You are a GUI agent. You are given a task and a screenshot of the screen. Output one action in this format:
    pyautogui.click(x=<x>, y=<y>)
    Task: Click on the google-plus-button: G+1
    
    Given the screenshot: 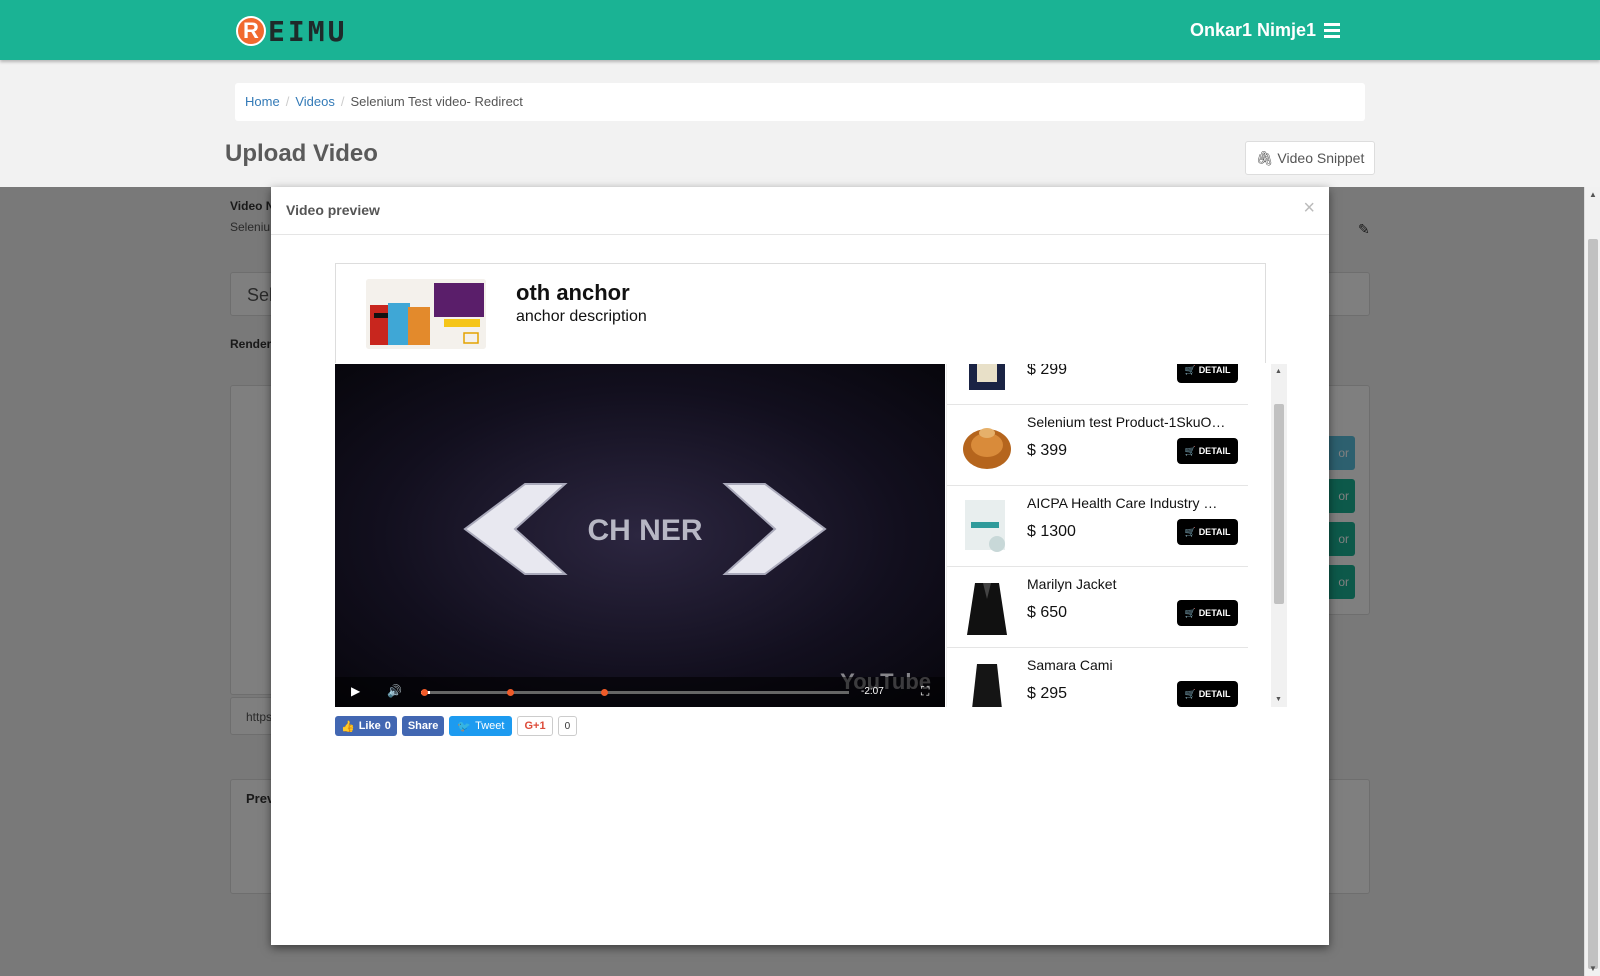 What is the action you would take?
    pyautogui.click(x=535, y=726)
    